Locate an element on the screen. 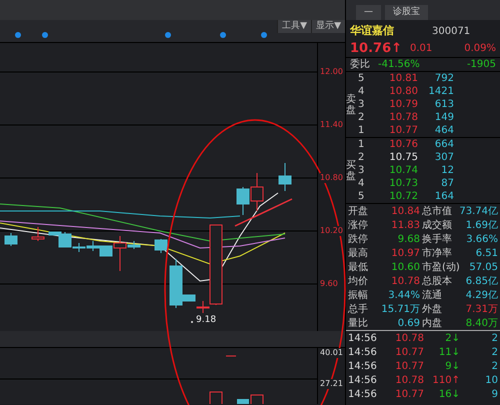  stat-label: 外盘 is located at coordinates (432, 309).